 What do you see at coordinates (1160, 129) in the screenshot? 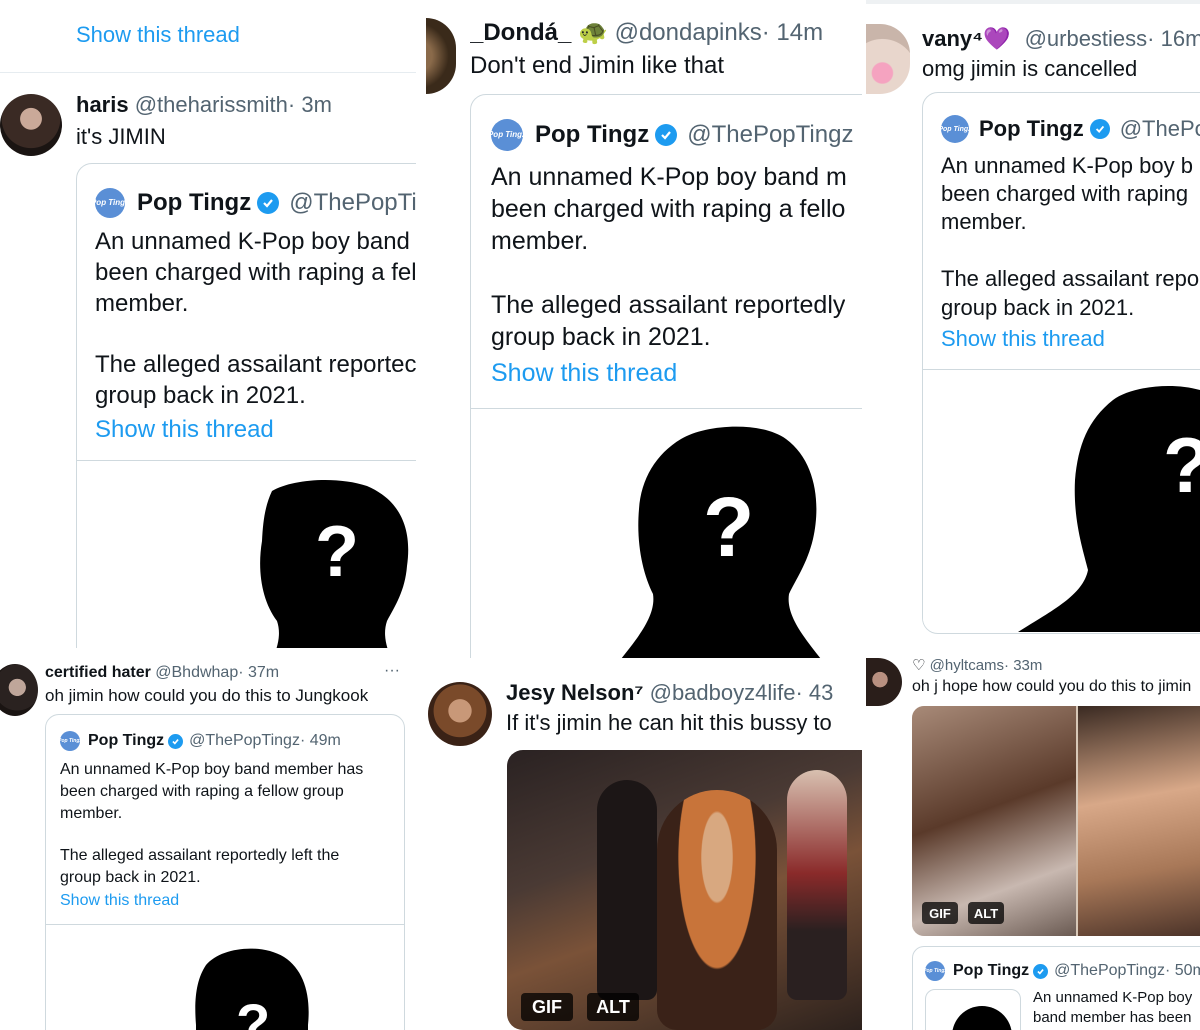
I see `quote-user-handle: @ThePop` at bounding box center [1160, 129].